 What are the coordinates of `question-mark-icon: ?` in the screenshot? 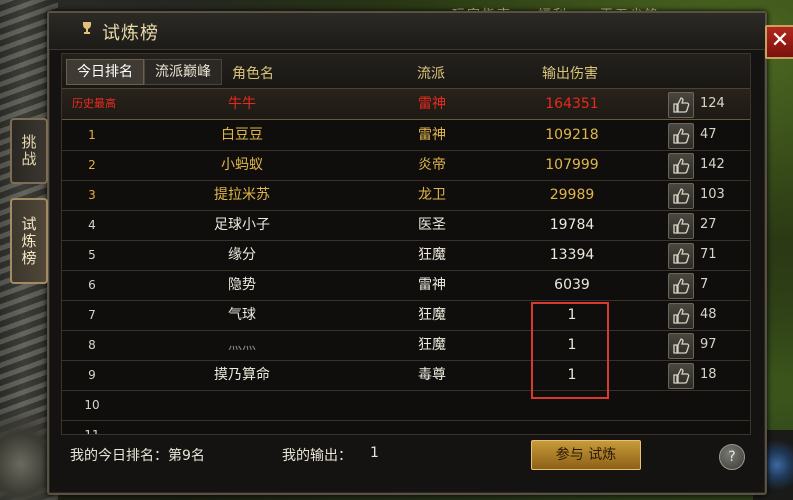 It's located at (732, 457).